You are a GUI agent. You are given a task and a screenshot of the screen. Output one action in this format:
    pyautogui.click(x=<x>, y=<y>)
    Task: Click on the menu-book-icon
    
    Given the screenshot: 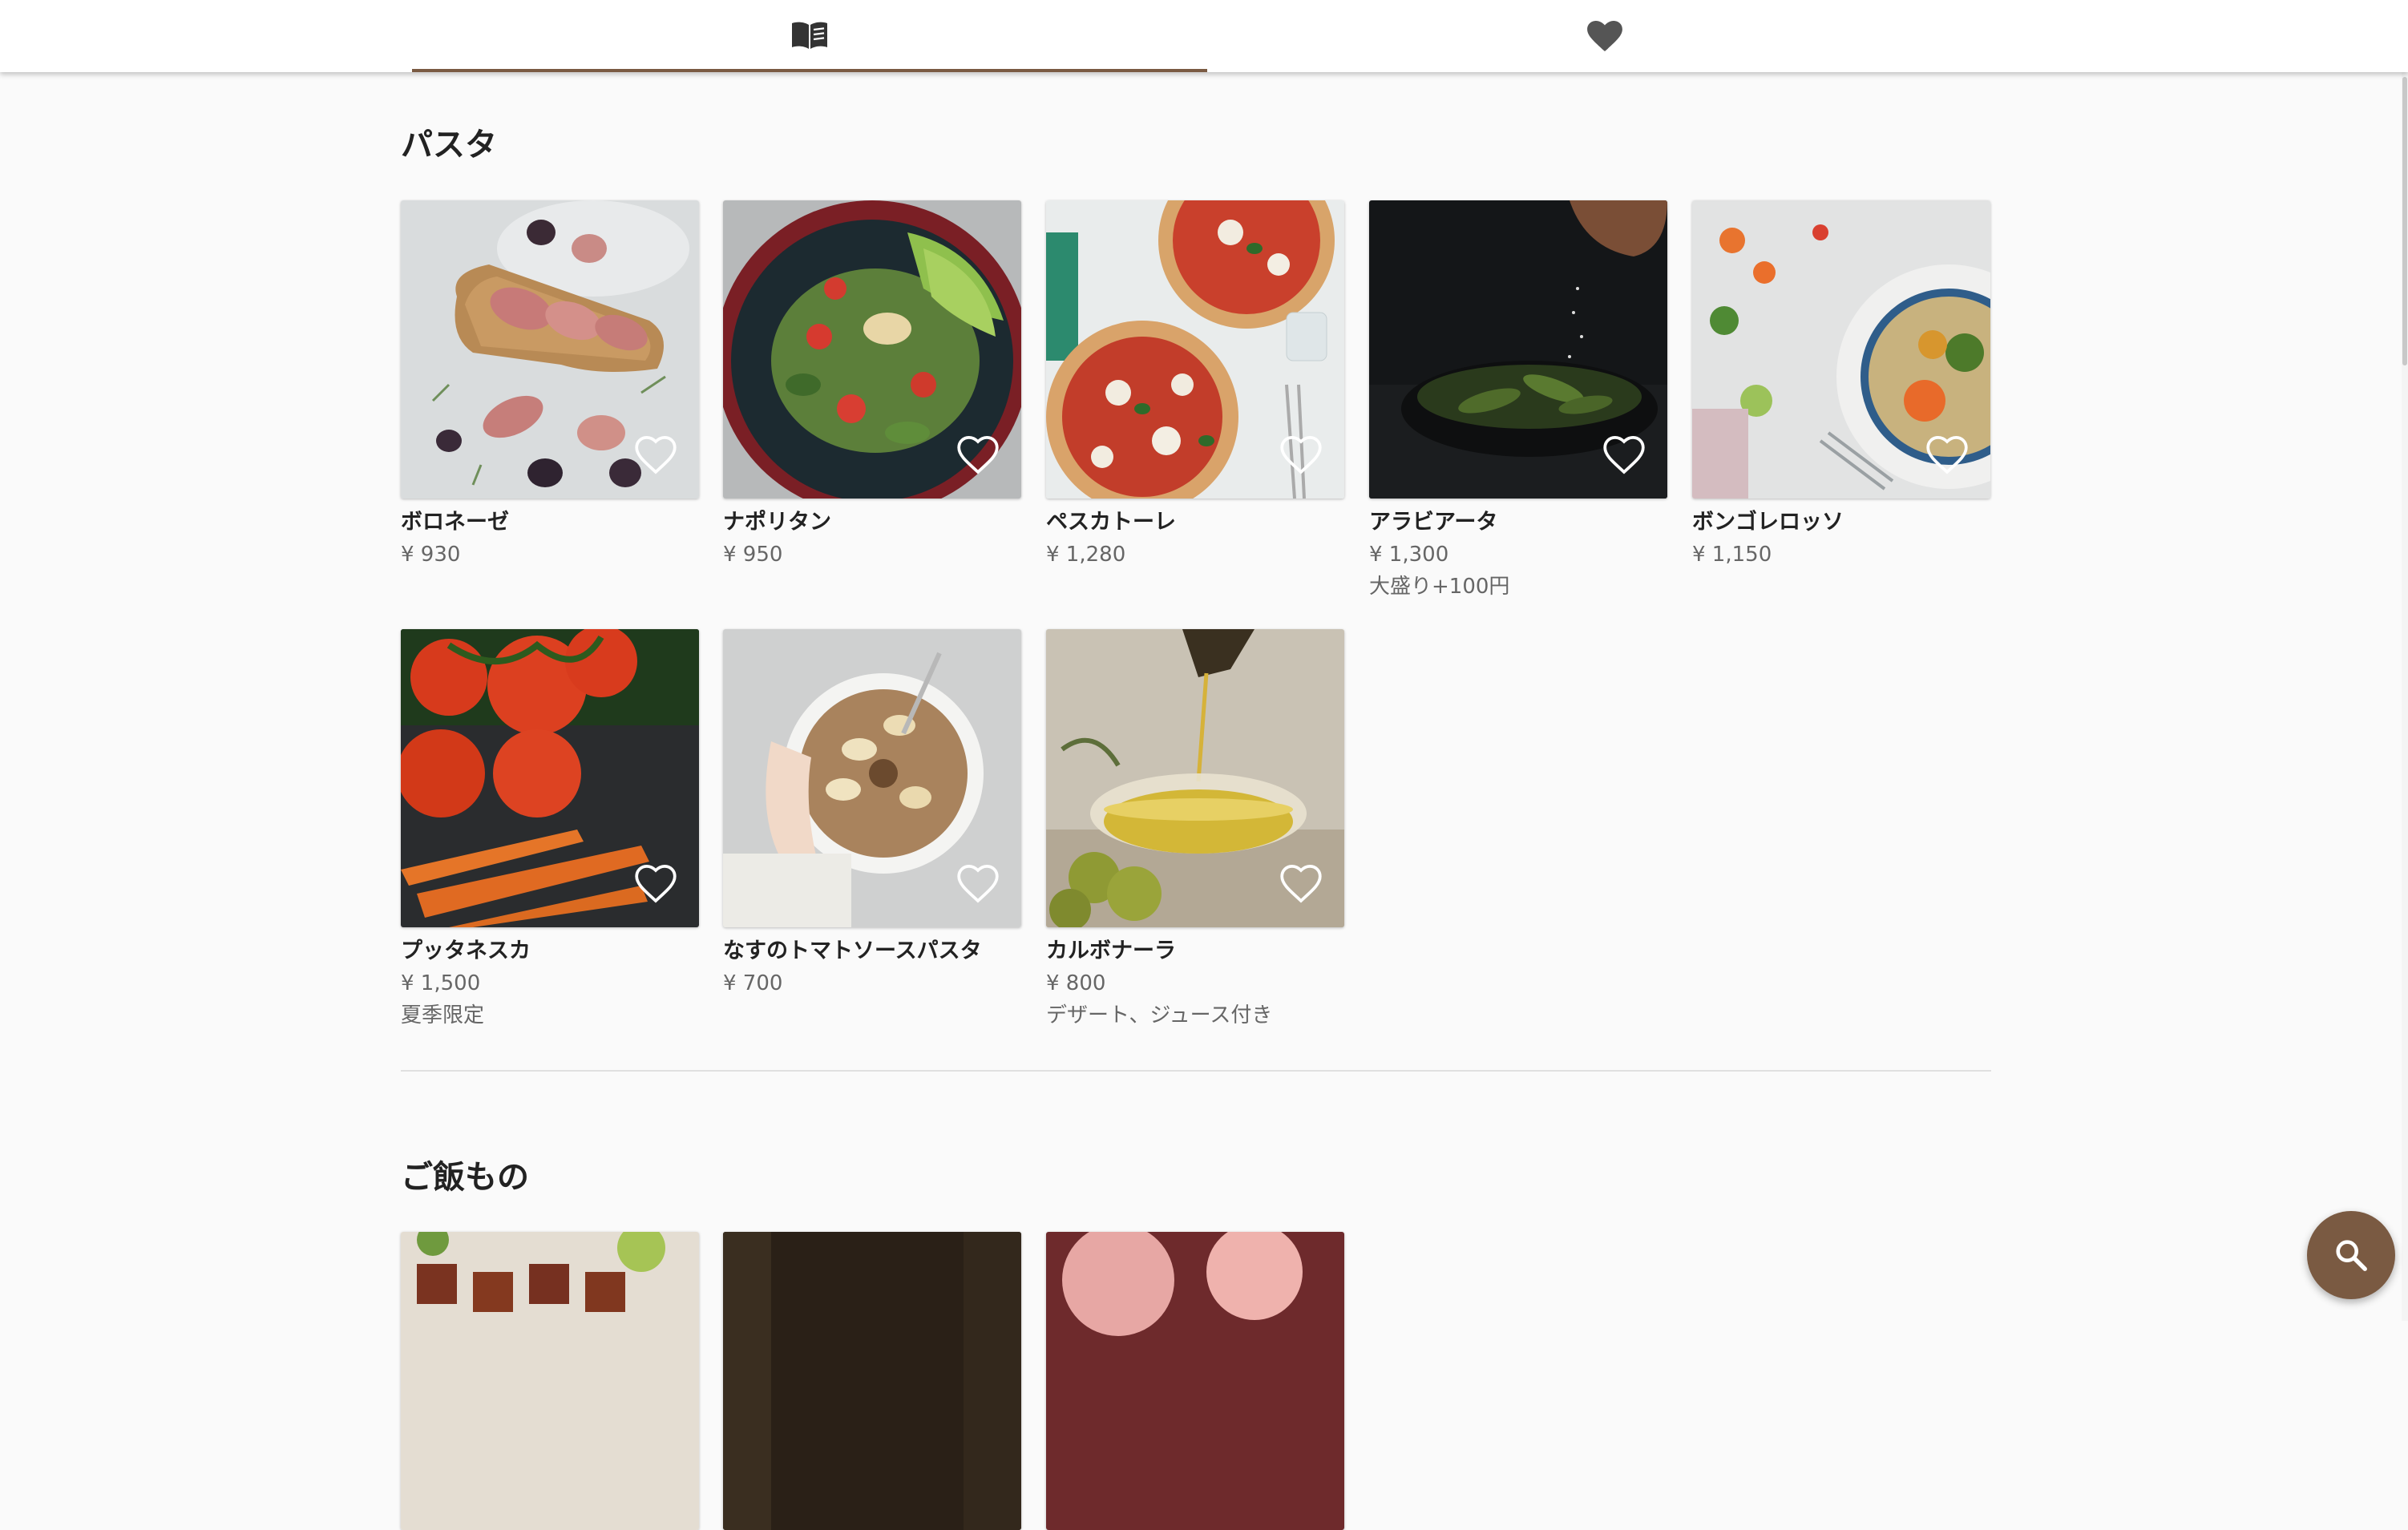 What is the action you would take?
    pyautogui.click(x=809, y=35)
    